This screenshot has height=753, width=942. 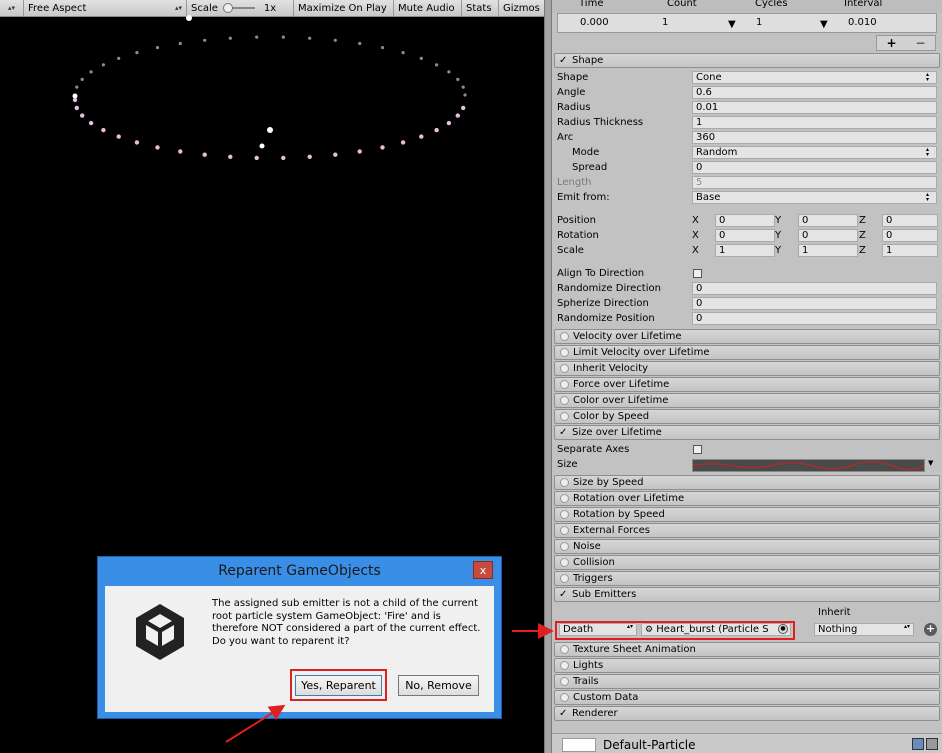 I want to click on arrow-to-yes-button-icon, so click(x=255, y=723).